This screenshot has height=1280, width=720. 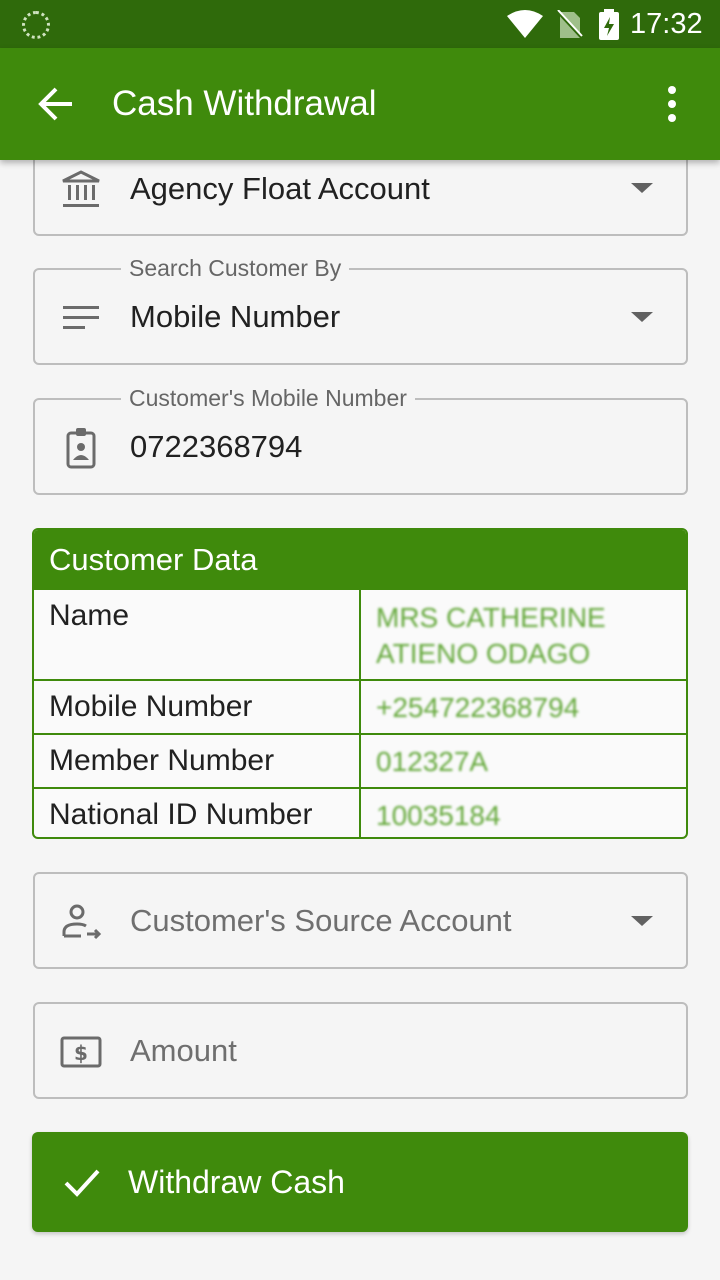 I want to click on mobile-number-label: Customer's Mobile Number, so click(x=268, y=398).